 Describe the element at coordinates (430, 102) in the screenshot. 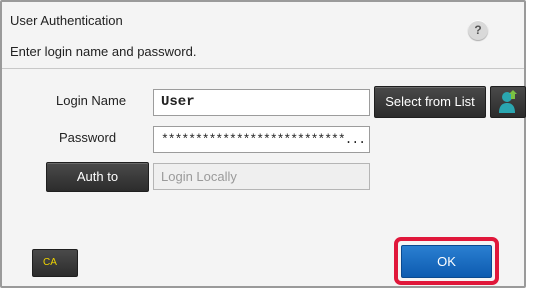

I see `select-from-list-button: Select from List` at that location.